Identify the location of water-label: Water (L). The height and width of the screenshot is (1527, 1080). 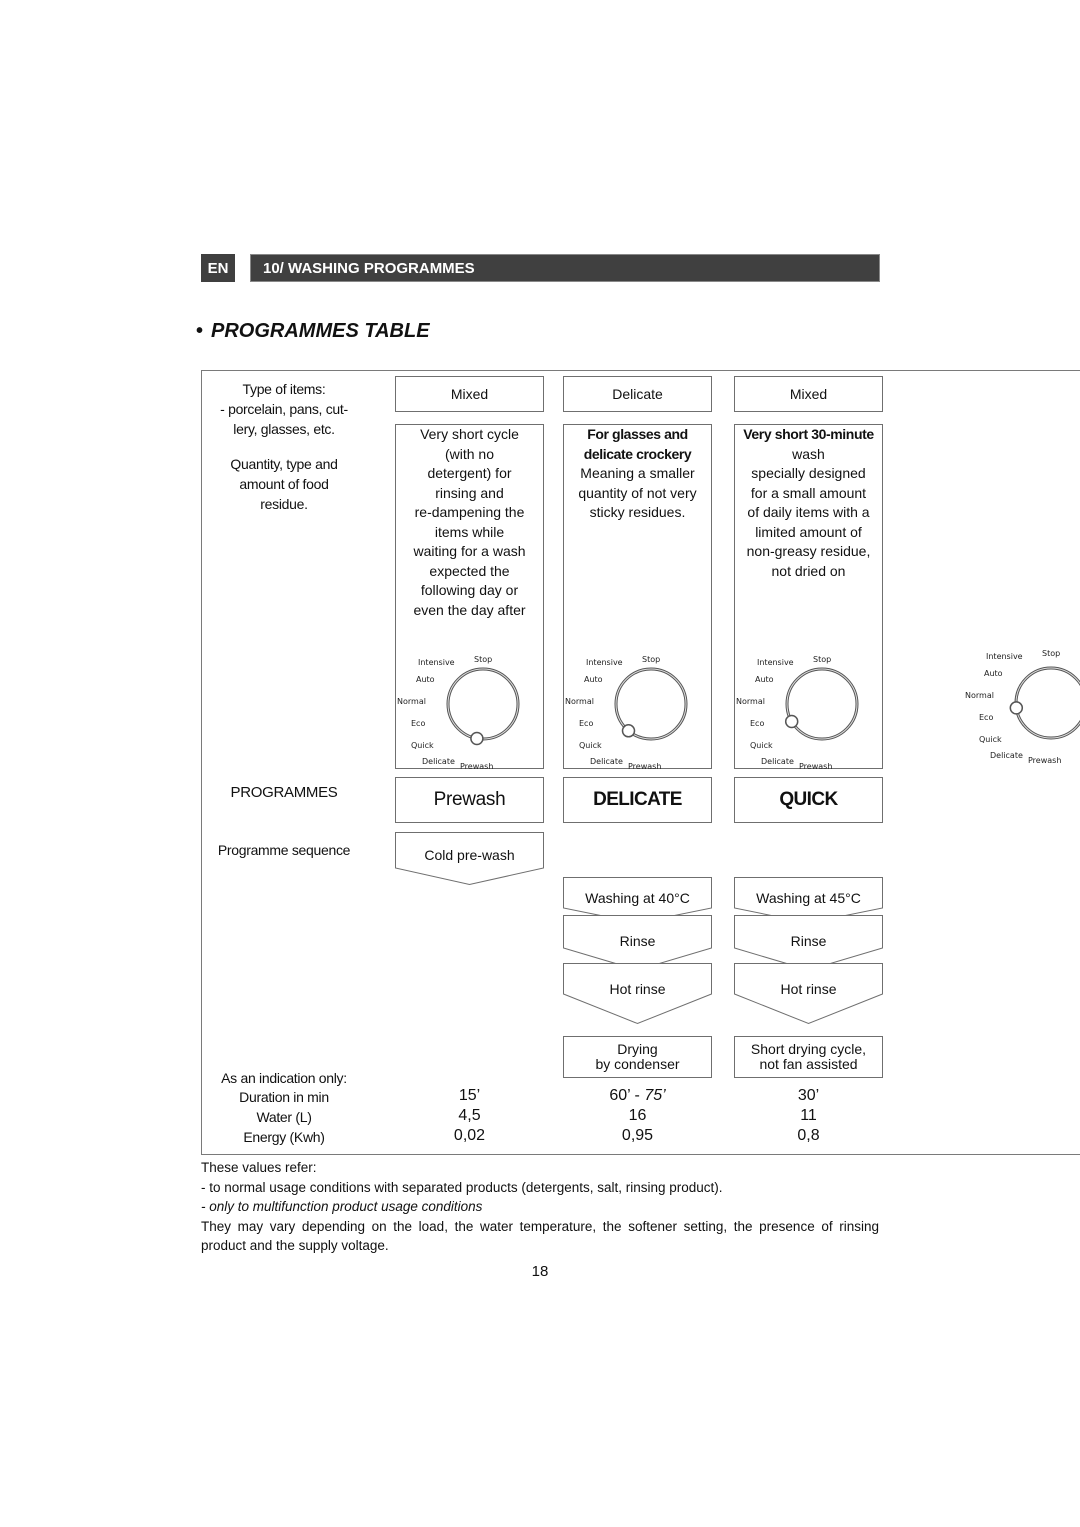
(284, 1117).